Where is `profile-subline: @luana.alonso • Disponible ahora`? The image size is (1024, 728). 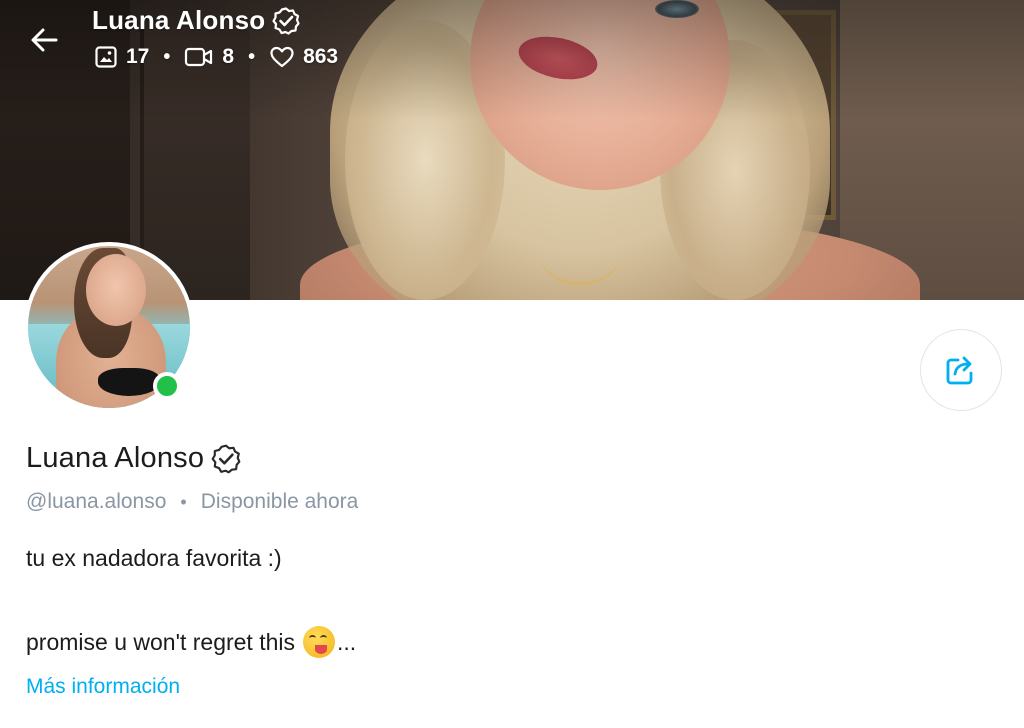 profile-subline: @luana.alonso • Disponible ahora is located at coordinates (192, 502).